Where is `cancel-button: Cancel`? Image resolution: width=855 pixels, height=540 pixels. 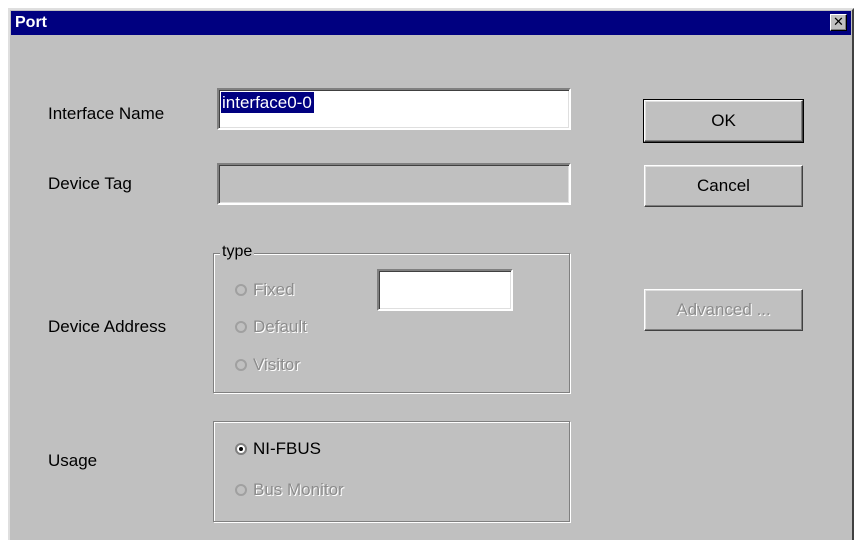
cancel-button: Cancel is located at coordinates (723, 186).